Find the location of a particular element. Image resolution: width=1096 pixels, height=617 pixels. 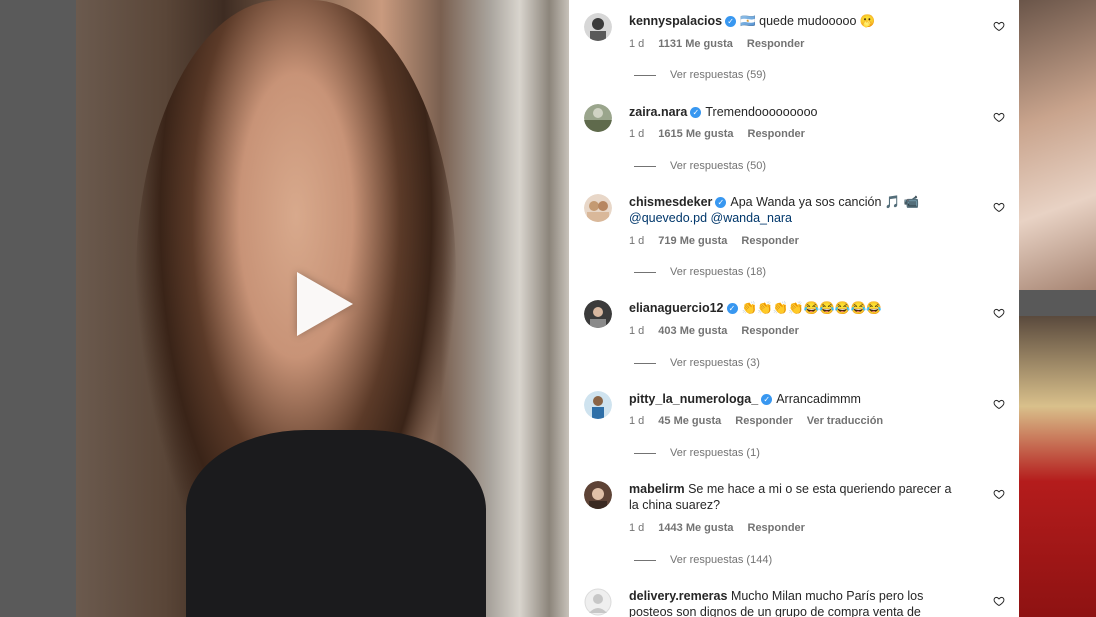

comment-text: kennyspalacios ✓ 🇦🇷 quede mudooooo 🫢 is located at coordinates (794, 21).